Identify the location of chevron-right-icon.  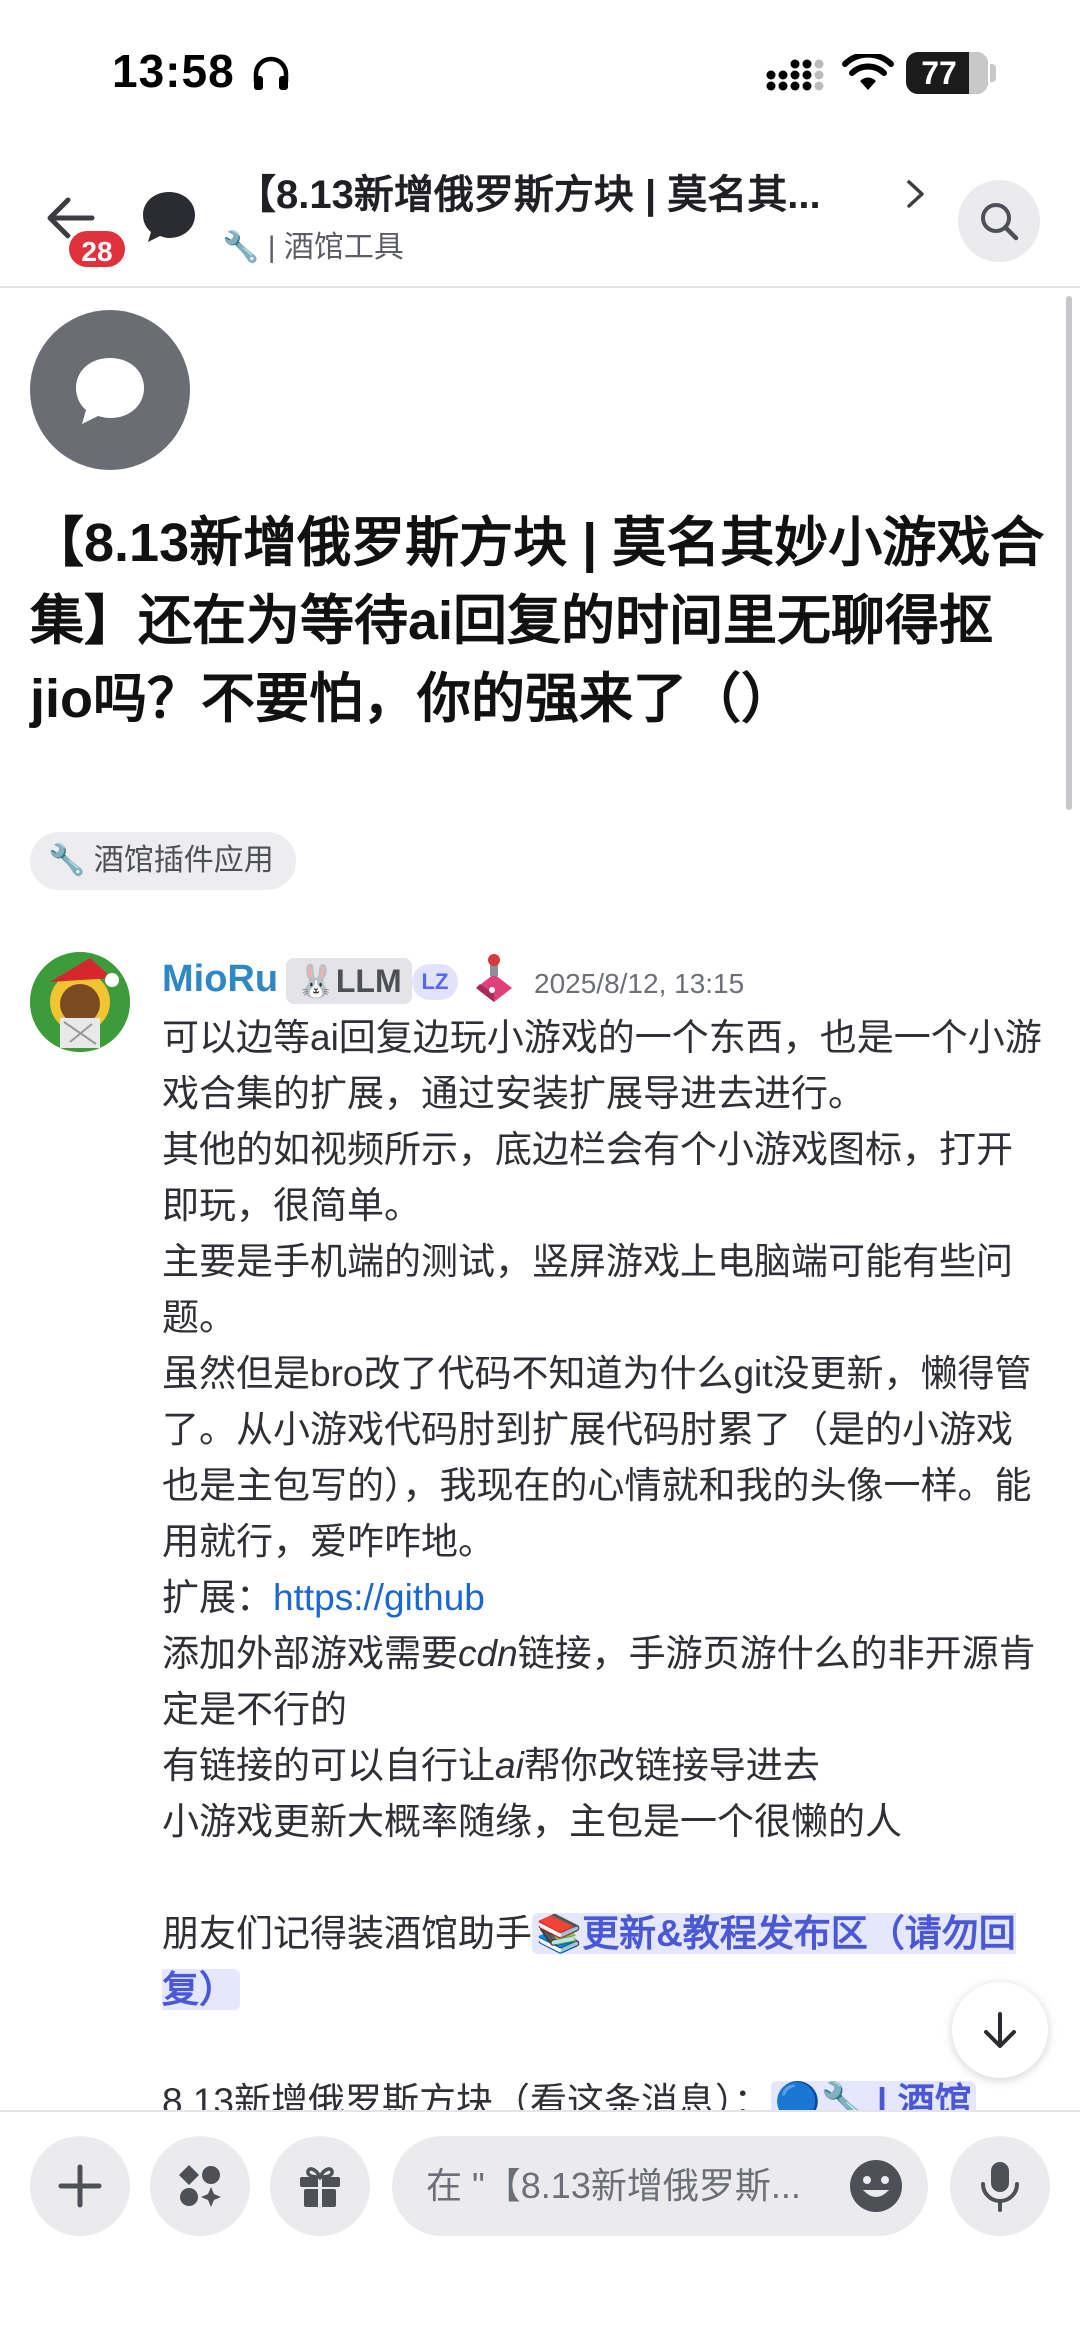
(916, 194).